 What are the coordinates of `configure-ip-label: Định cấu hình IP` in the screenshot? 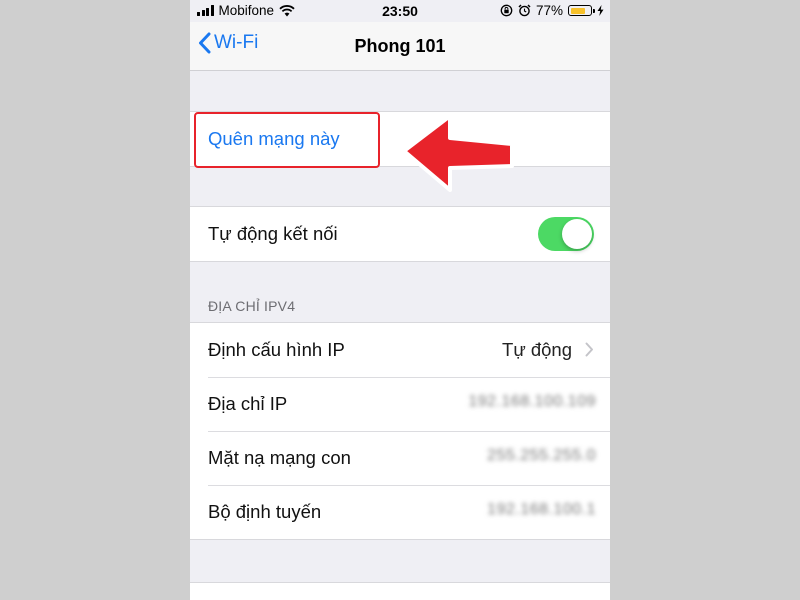 It's located at (276, 349).